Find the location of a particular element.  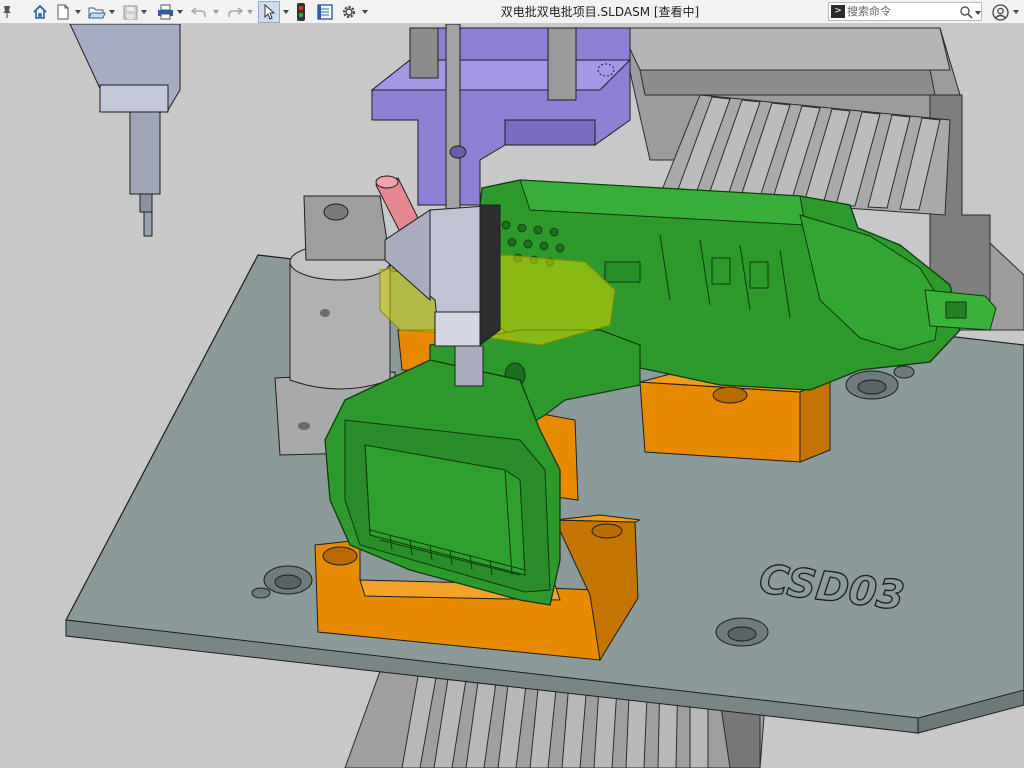

new-dropdown-chevron-down-icon is located at coordinates (78, 12).